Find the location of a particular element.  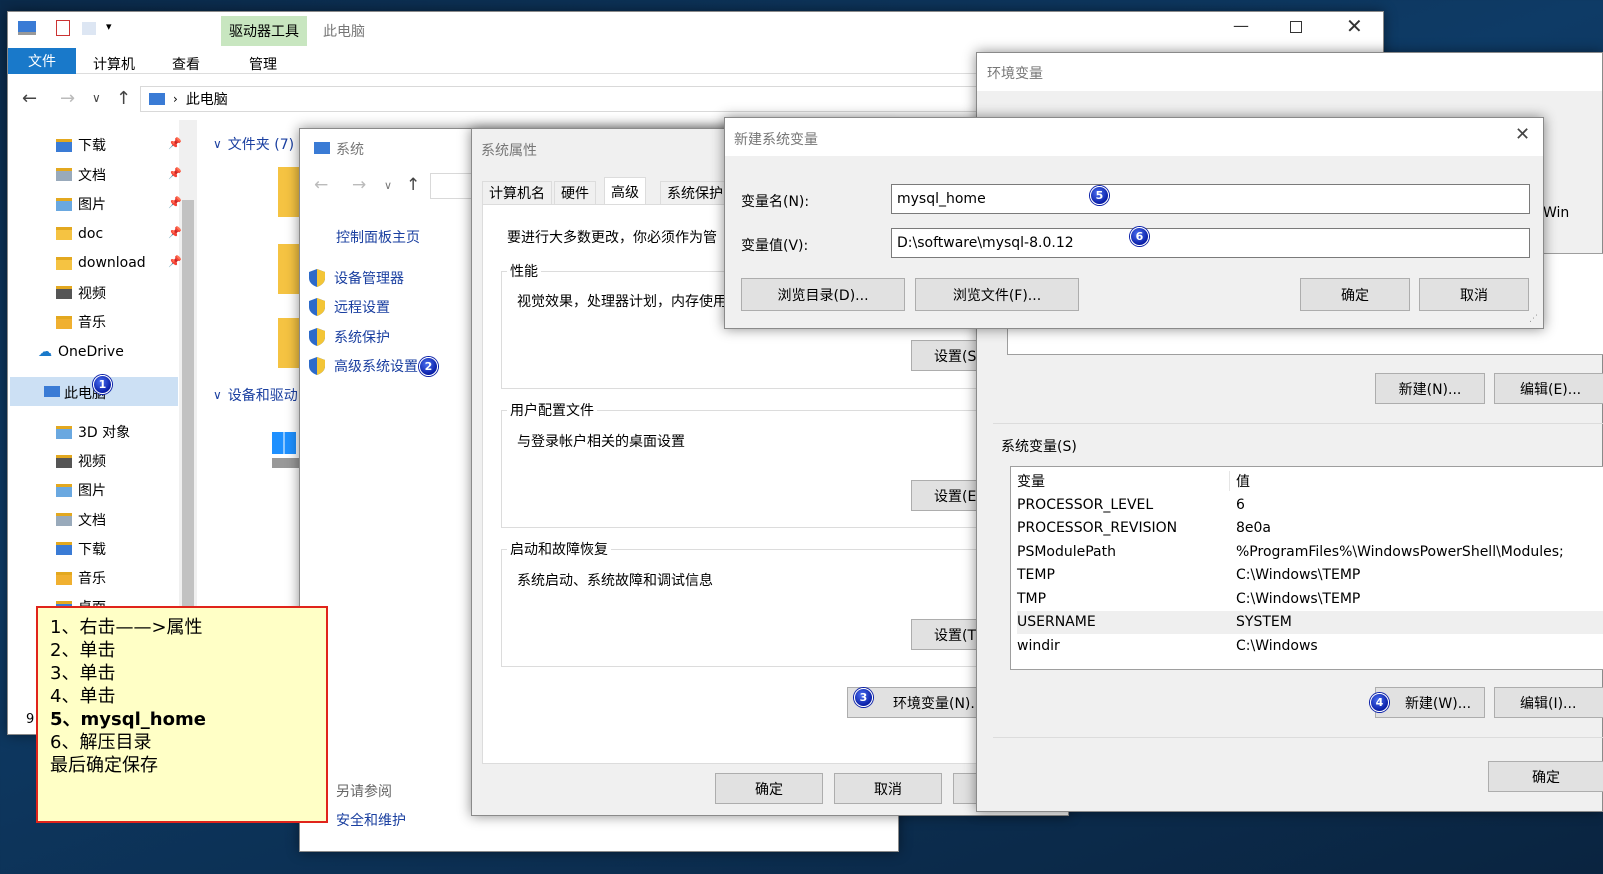

nav-item-label: 文档 is located at coordinates (92, 520).